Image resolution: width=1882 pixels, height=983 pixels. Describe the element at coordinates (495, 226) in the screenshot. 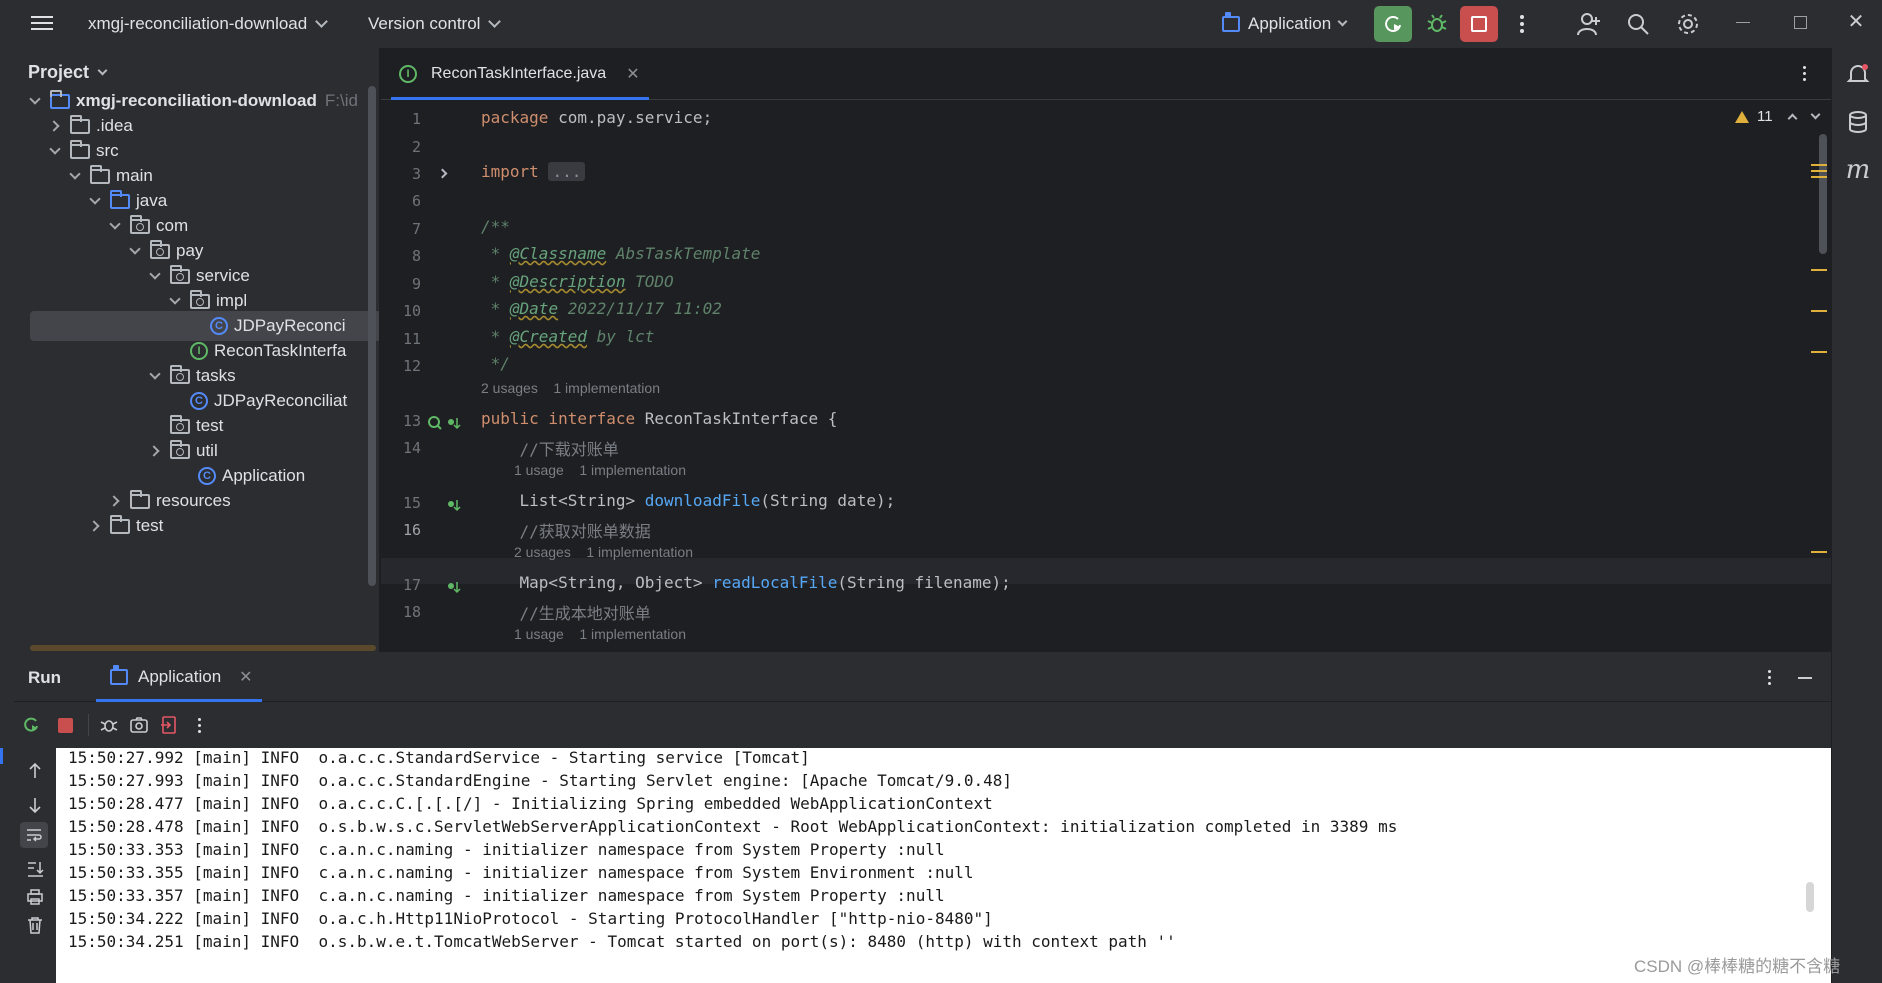

I see `code-line-7: /**` at that location.